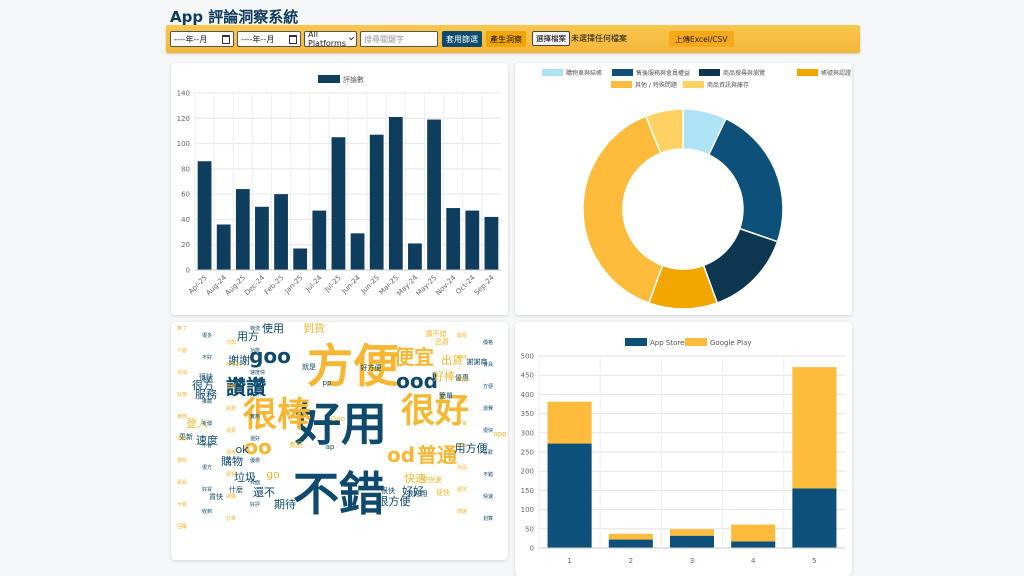 The width and height of the screenshot is (1024, 576). I want to click on legend-label: Google Play, so click(731, 343).